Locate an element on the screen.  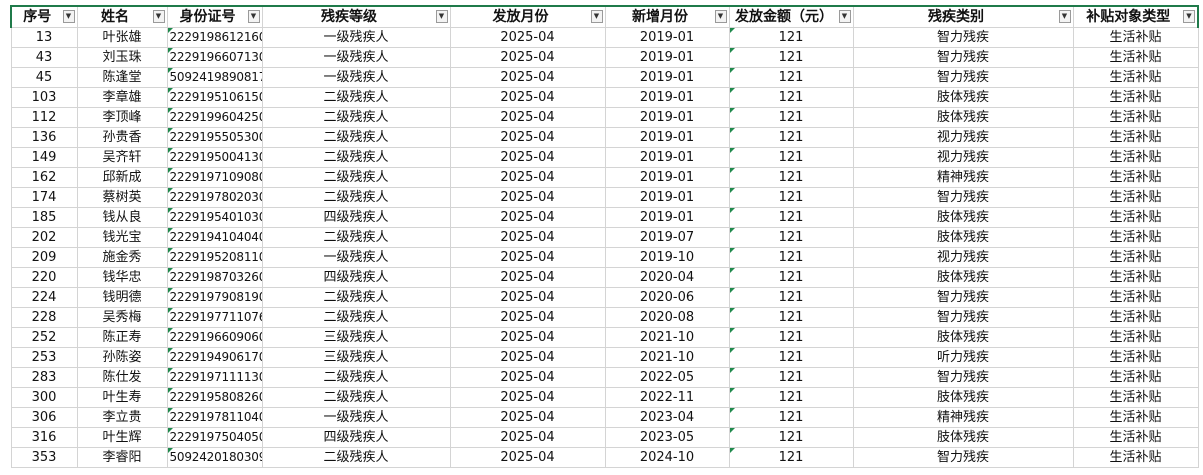
cell-id-number: 222919771107650 is located at coordinates (214, 317).